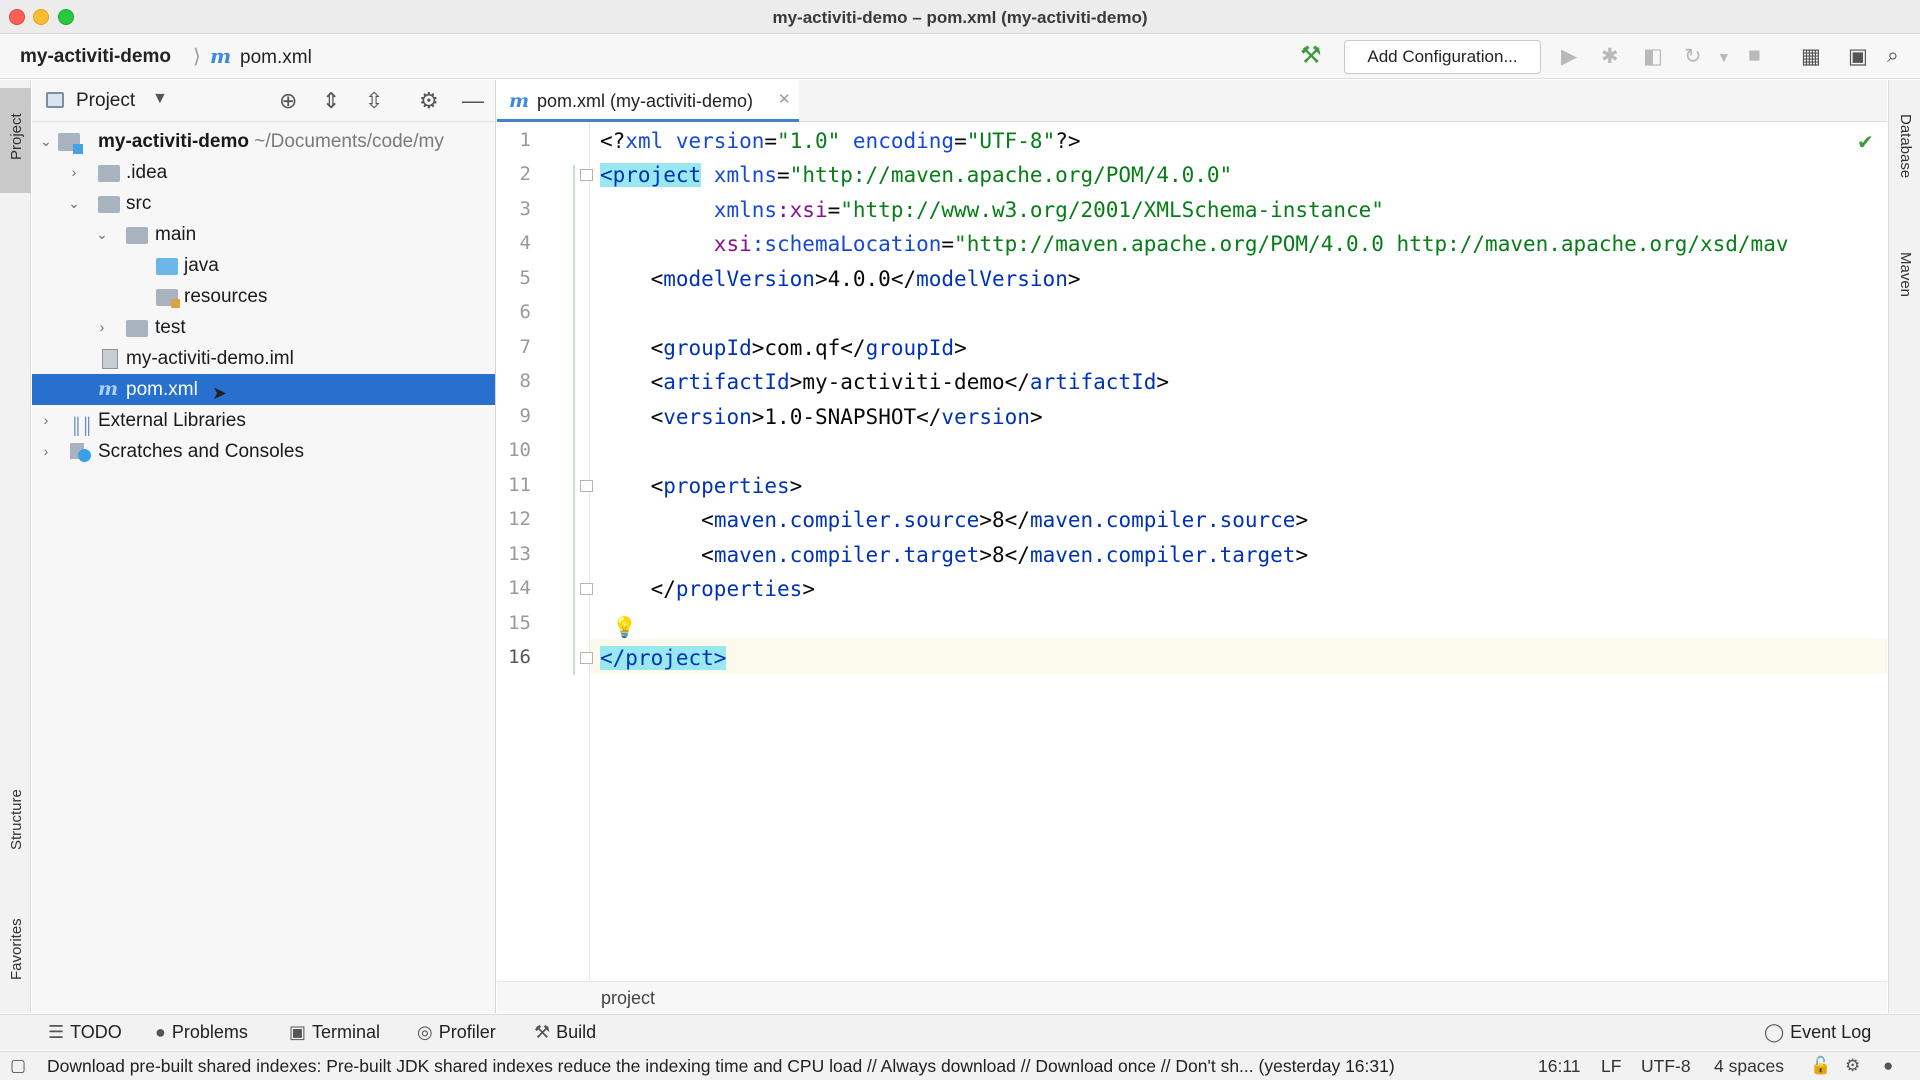 The width and height of the screenshot is (1920, 1080). Describe the element at coordinates (525, 209) in the screenshot. I see `line-number: 3` at that location.